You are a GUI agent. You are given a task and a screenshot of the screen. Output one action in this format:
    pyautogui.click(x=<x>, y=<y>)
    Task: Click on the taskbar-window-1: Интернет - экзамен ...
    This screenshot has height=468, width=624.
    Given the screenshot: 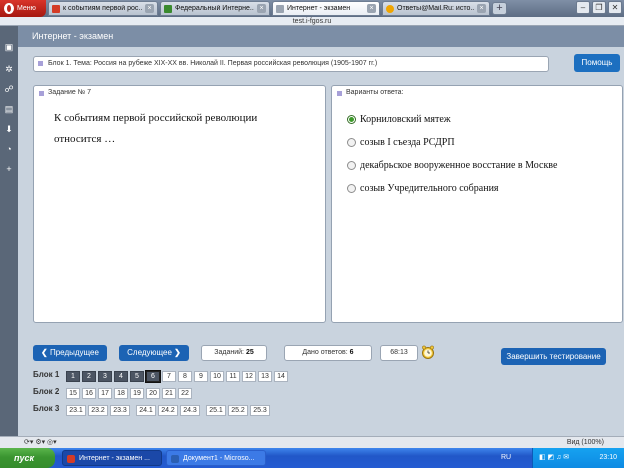 What is the action you would take?
    pyautogui.click(x=112, y=458)
    